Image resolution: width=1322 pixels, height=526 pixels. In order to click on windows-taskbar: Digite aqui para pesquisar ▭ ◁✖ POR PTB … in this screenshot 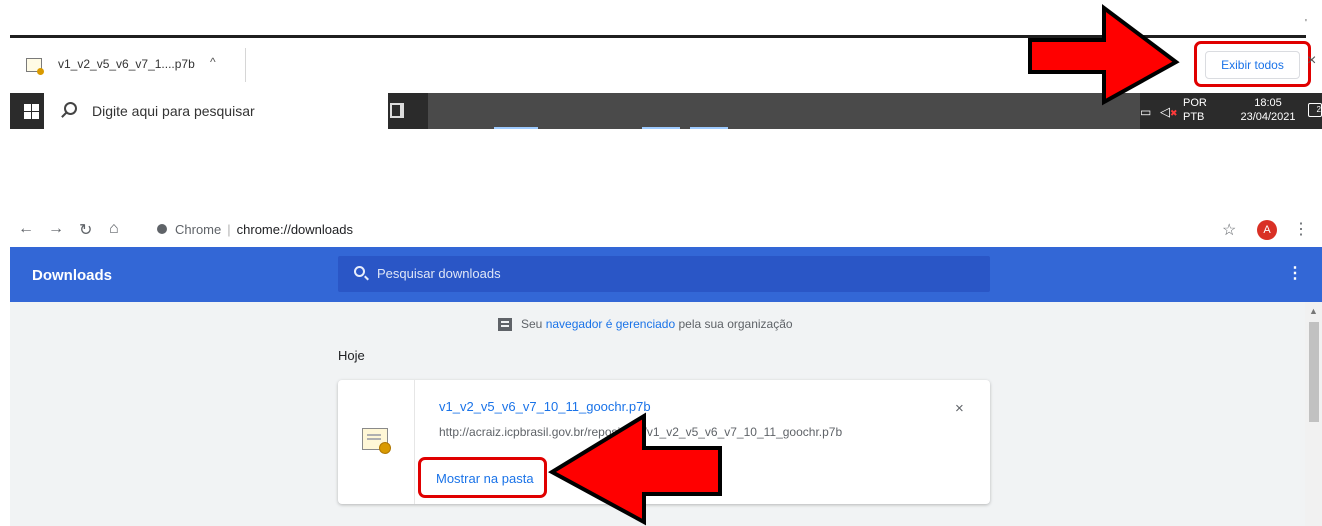, I will do `click(666, 111)`.